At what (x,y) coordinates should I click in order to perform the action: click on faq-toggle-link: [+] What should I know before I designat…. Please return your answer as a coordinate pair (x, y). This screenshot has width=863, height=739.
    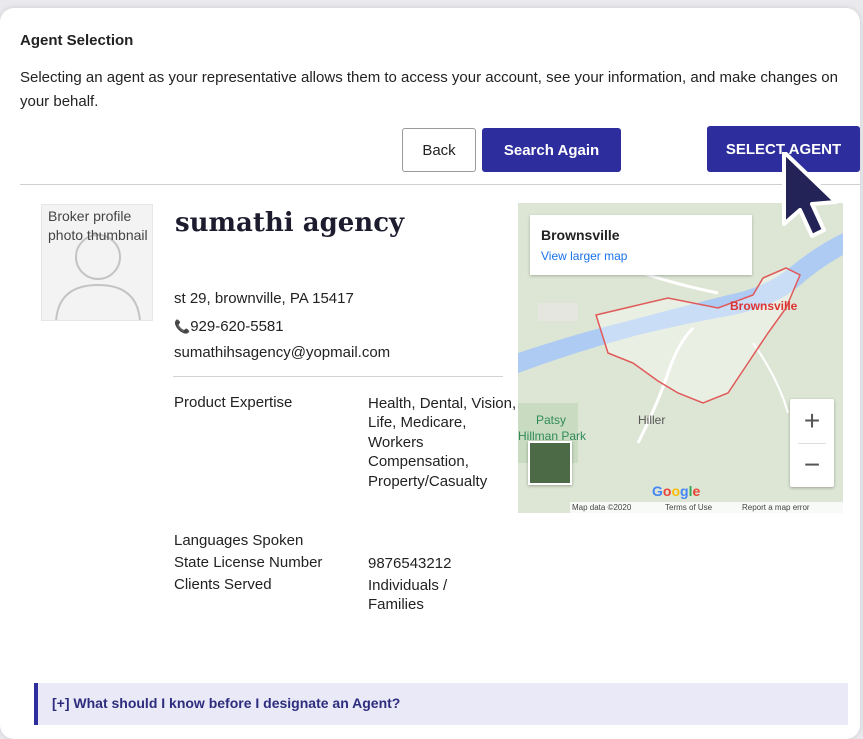
    Looking at the image, I should click on (226, 703).